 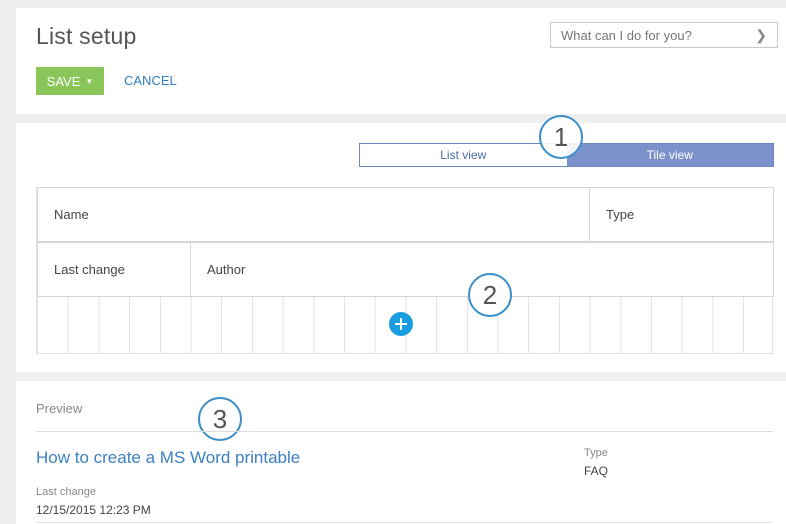 What do you see at coordinates (93, 510) in the screenshot?
I see `last-change-value: 12/15/2015 12:23 PM` at bounding box center [93, 510].